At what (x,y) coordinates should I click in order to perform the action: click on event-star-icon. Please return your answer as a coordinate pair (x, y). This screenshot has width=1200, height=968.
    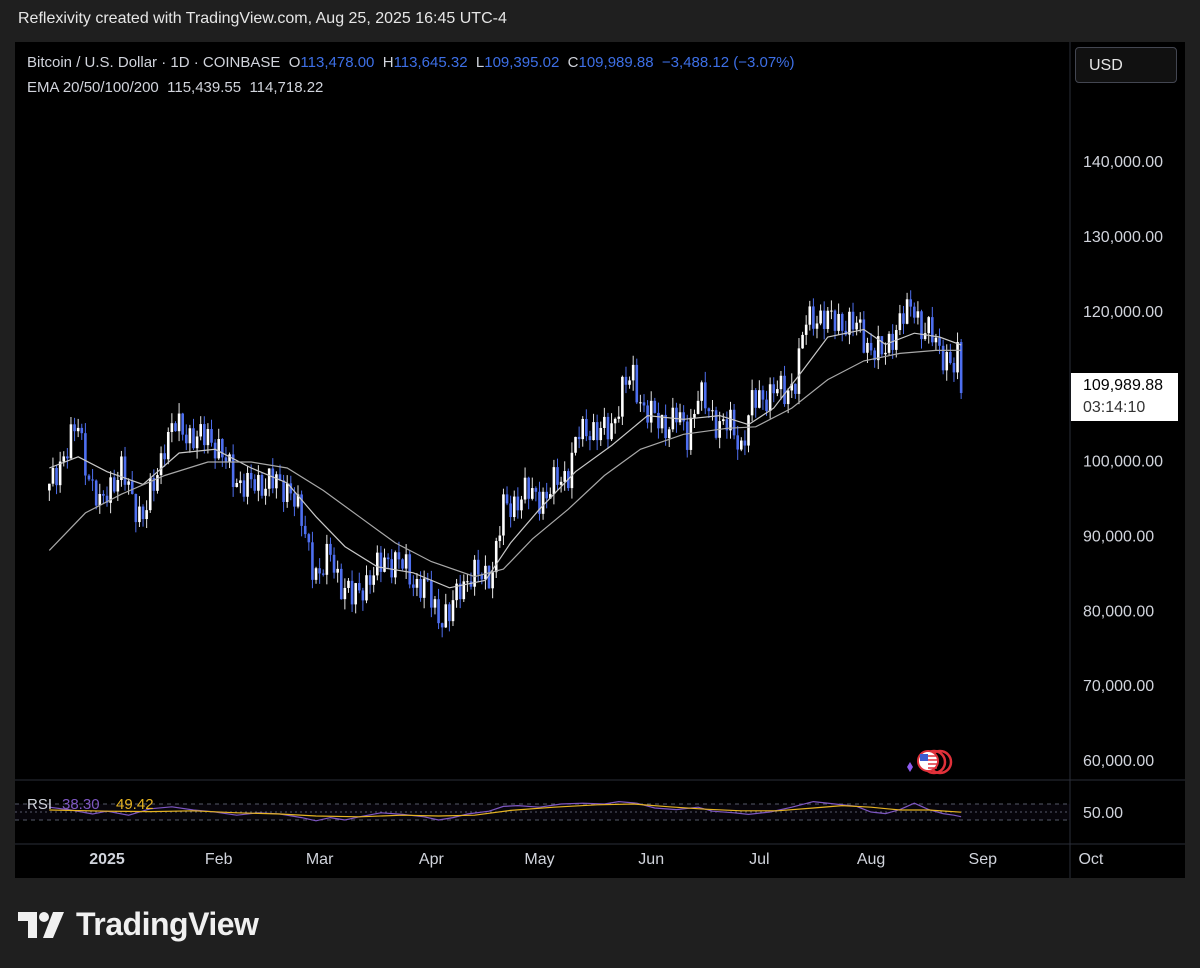
    Looking at the image, I should click on (910, 767).